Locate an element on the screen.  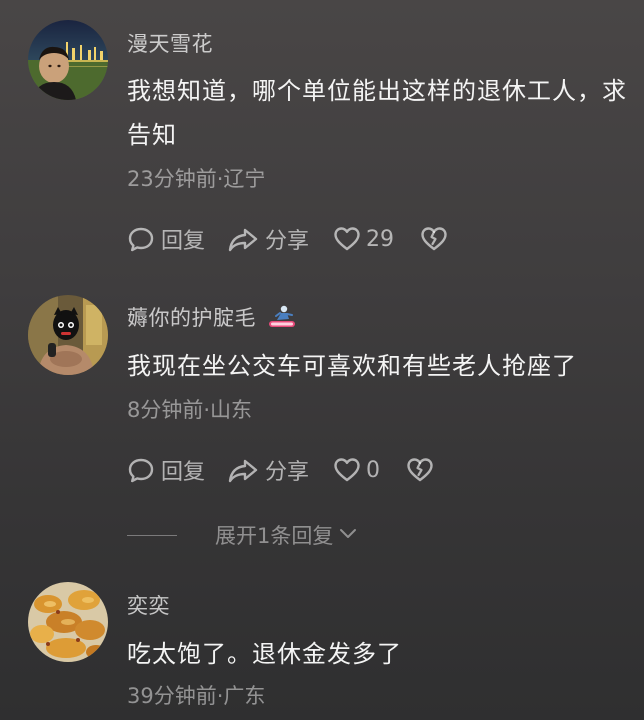
comment-actions: 回复 分享 0 is located at coordinates (280, 470).